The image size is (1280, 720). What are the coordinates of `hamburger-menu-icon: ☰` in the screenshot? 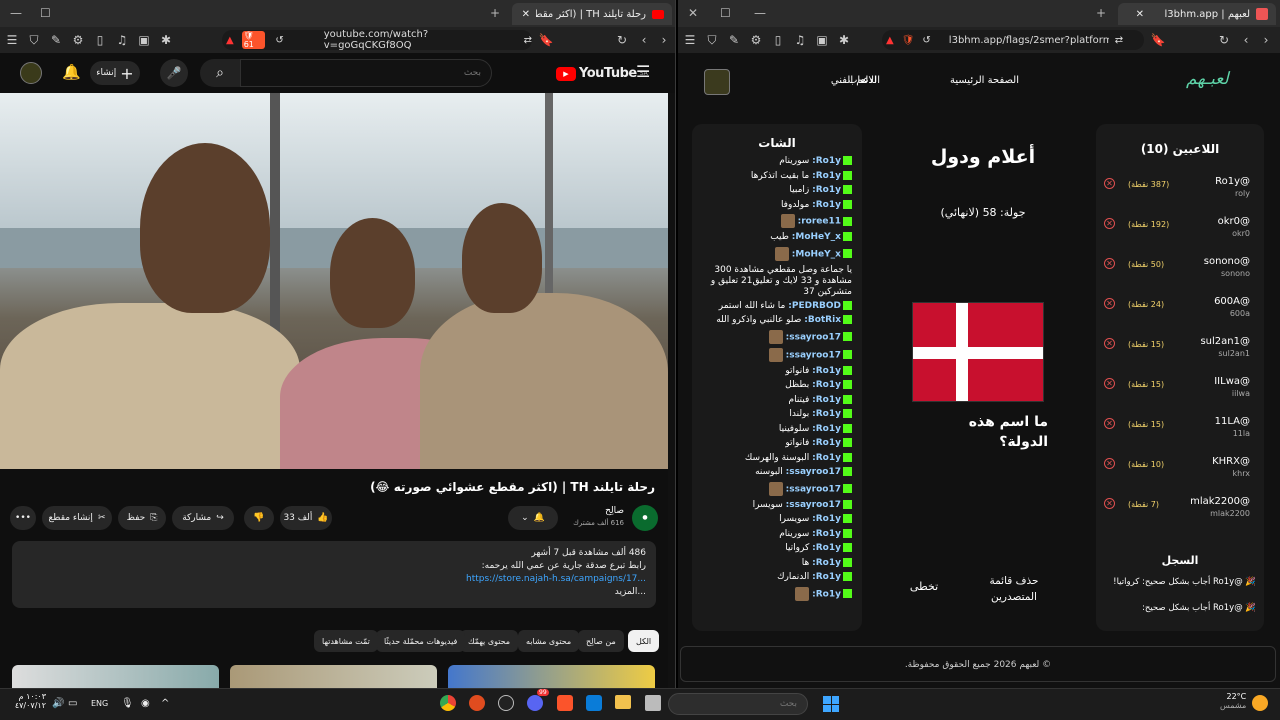 It's located at (643, 71).